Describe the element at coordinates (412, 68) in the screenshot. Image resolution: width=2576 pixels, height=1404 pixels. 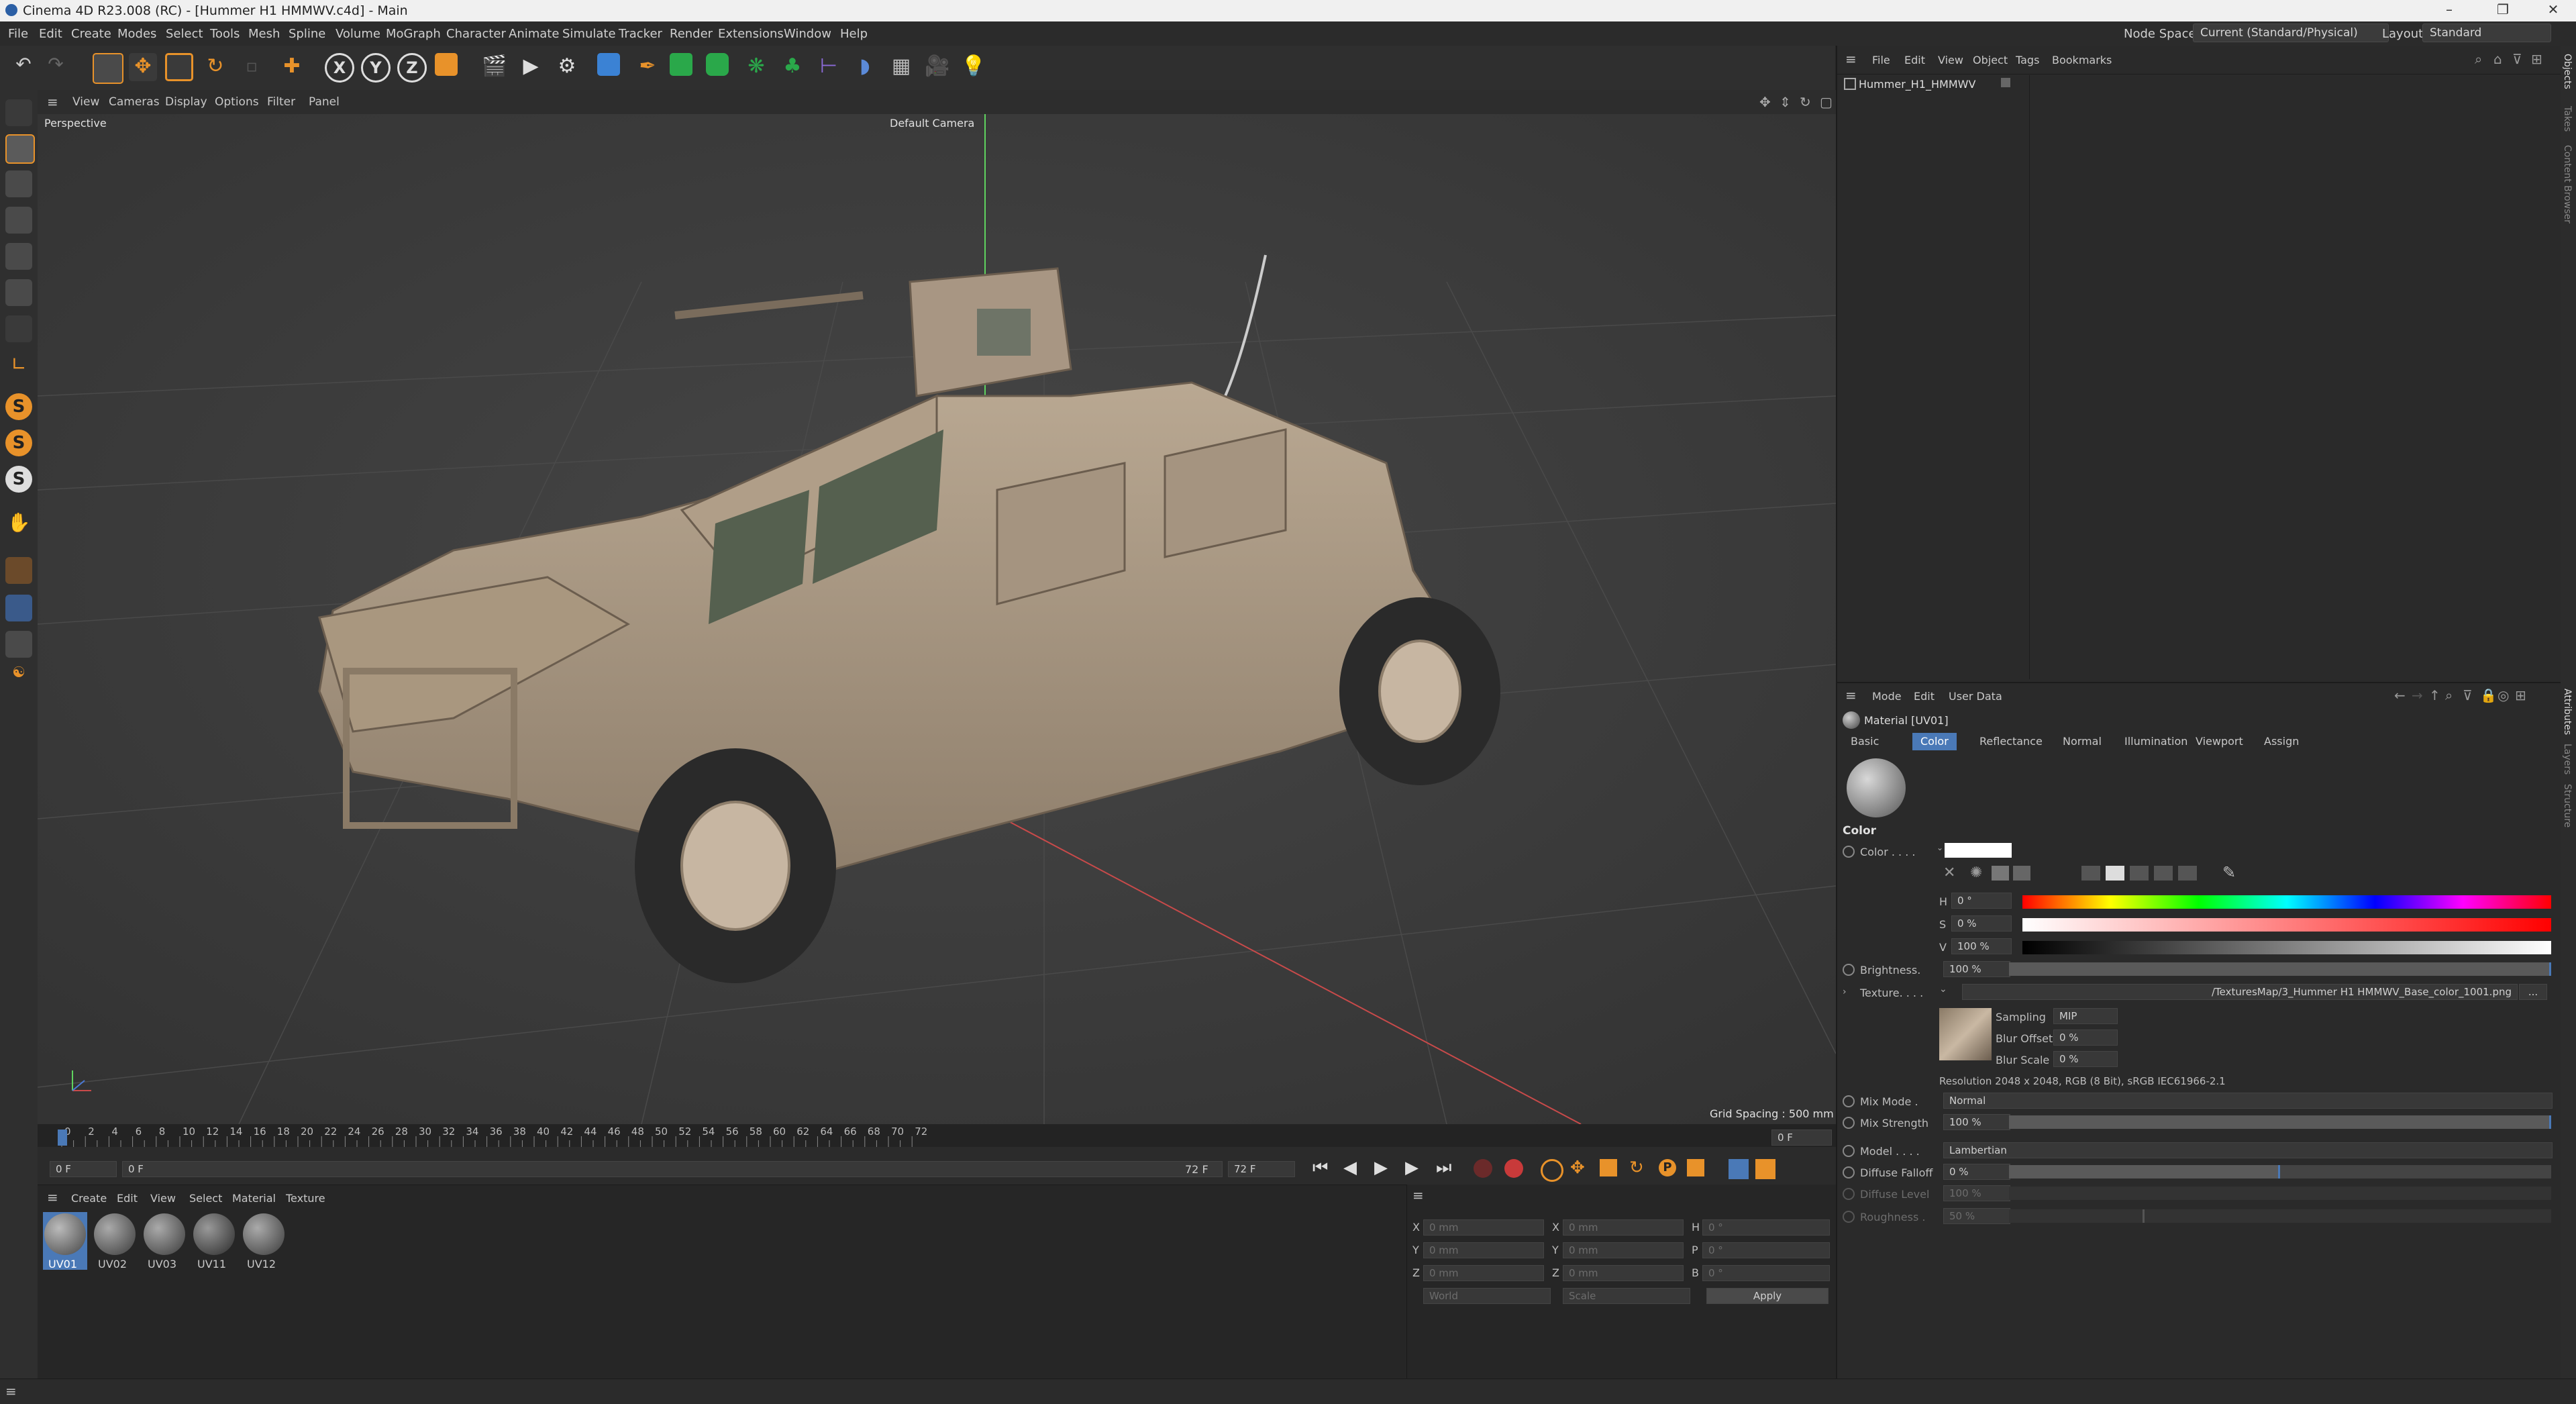
I see `z-axis-lock-icon: Z` at that location.